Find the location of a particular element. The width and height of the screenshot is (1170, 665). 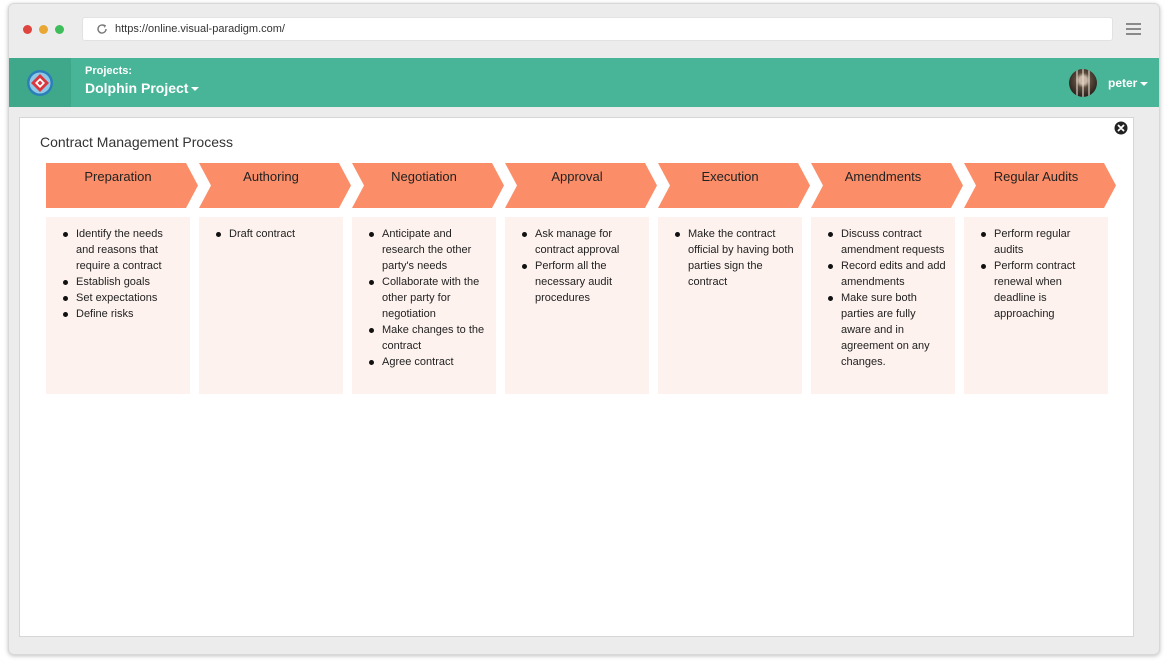

stage-label: Regular Audits is located at coordinates (1036, 176).